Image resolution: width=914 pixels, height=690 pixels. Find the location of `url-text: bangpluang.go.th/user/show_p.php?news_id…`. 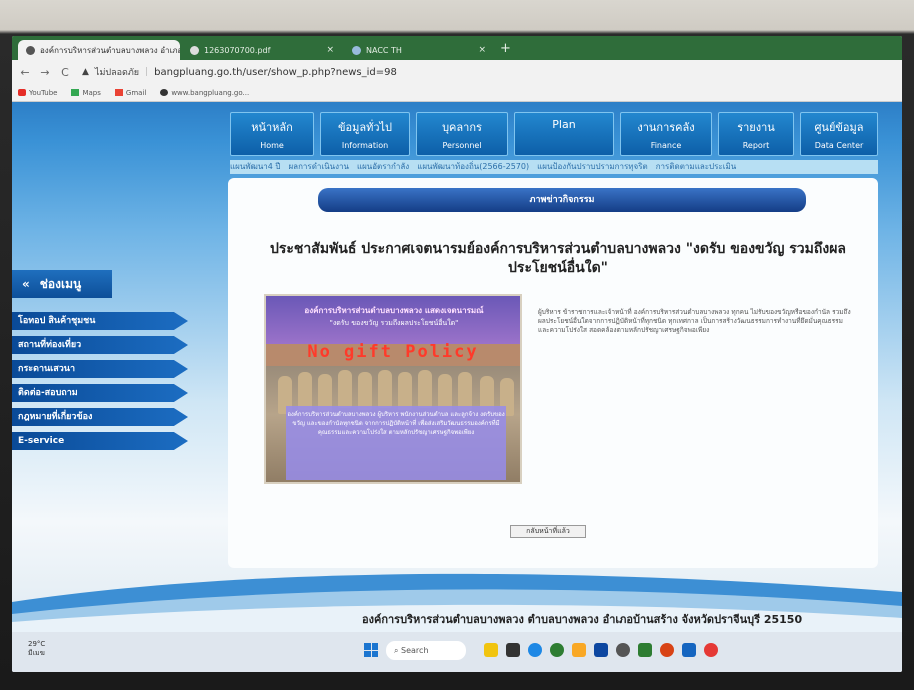

url-text: bangpluang.go.th/user/show_p.php?news_id… is located at coordinates (275, 72).